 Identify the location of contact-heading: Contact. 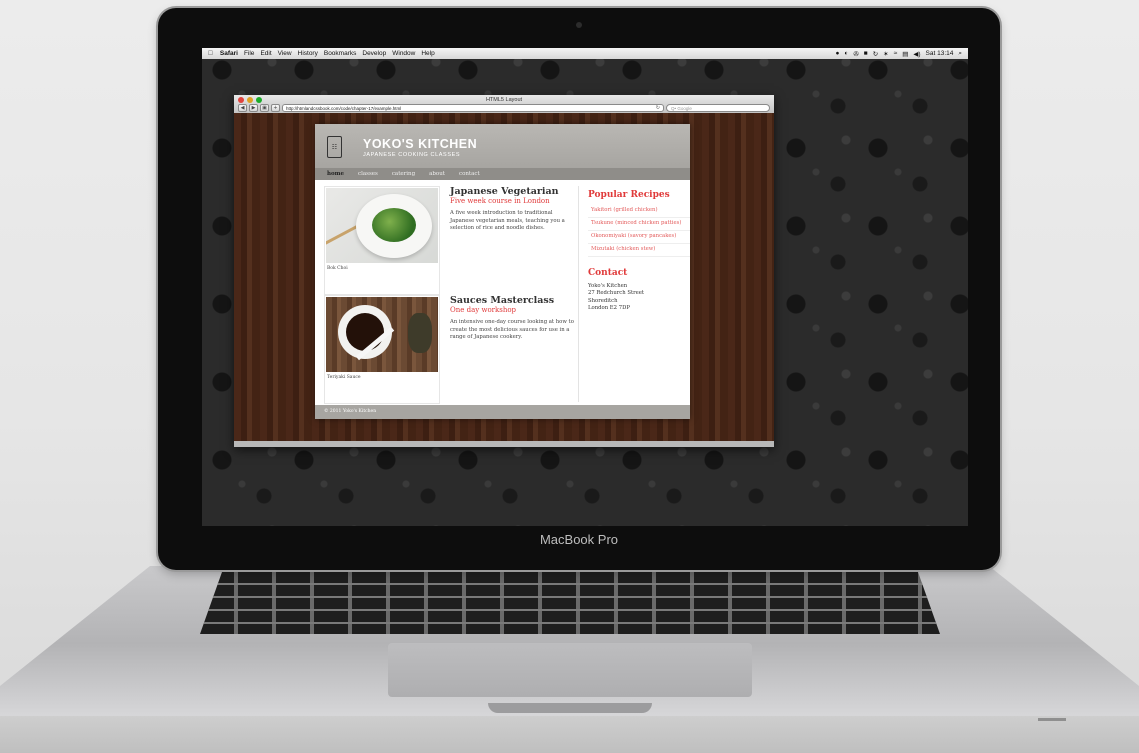
(608, 273).